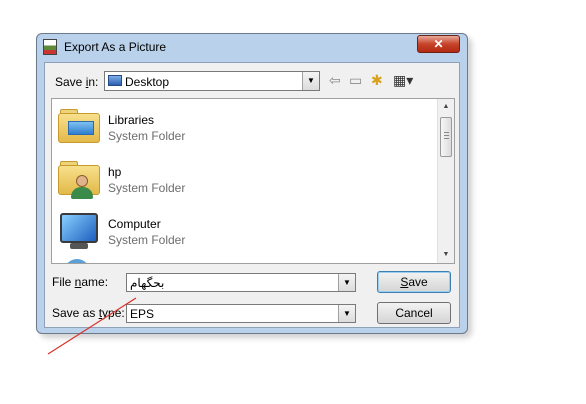 Image resolution: width=586 pixels, height=404 pixels. Describe the element at coordinates (246, 233) in the screenshot. I see `list-item: Computer System Folder` at that location.